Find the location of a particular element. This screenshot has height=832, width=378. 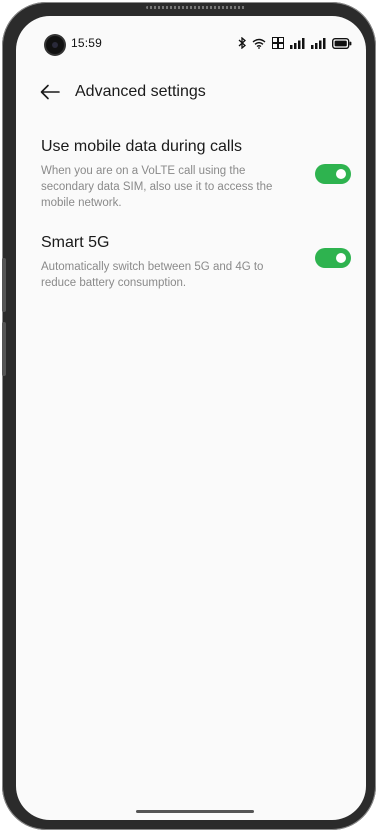

signal-icon-sim1 is located at coordinates (297, 43).